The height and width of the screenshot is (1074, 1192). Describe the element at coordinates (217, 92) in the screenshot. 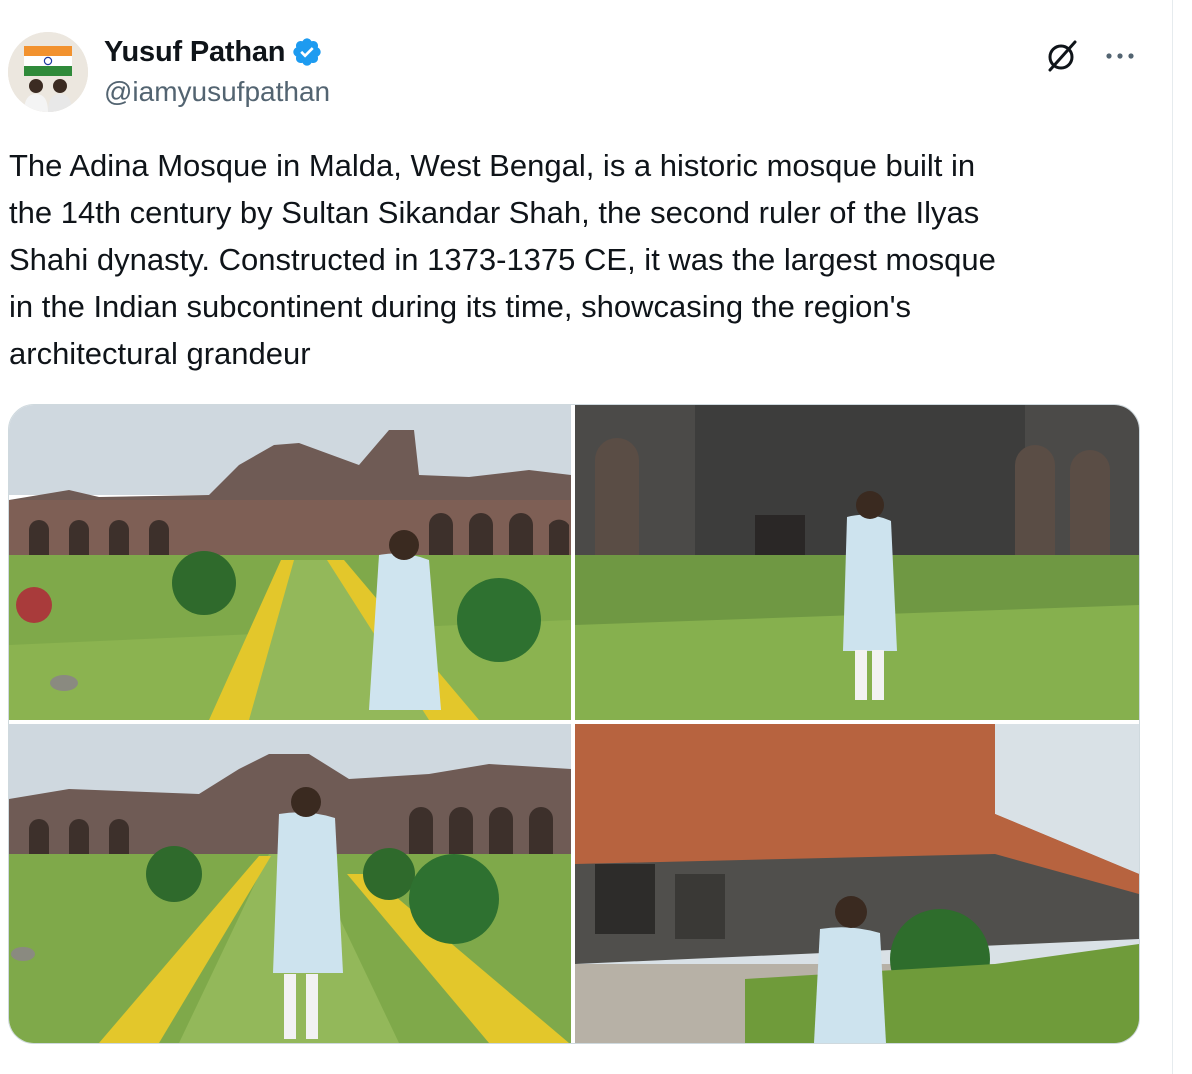

I see `user-handle: @iamyusufpathan` at that location.